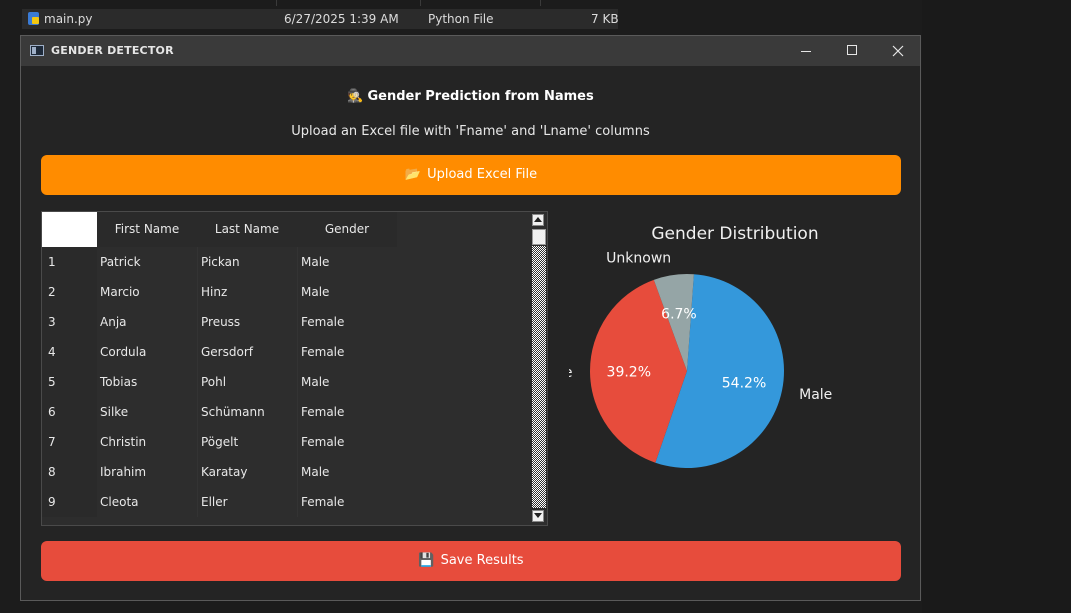 The width and height of the screenshot is (1071, 613). Describe the element at coordinates (341, 19) in the screenshot. I see `file-modified: 6/27/2025 1:39 AM` at that location.